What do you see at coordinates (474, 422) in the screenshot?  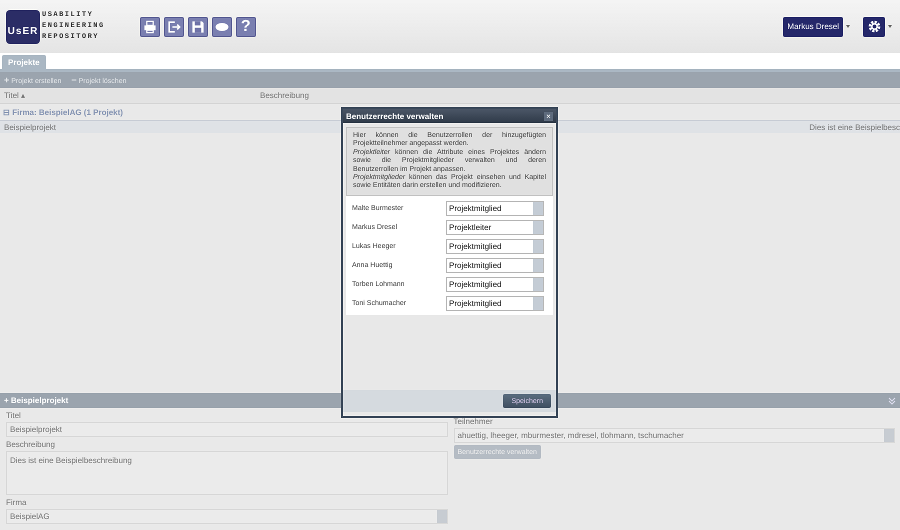 I see `field-label: Teilnehmer` at bounding box center [474, 422].